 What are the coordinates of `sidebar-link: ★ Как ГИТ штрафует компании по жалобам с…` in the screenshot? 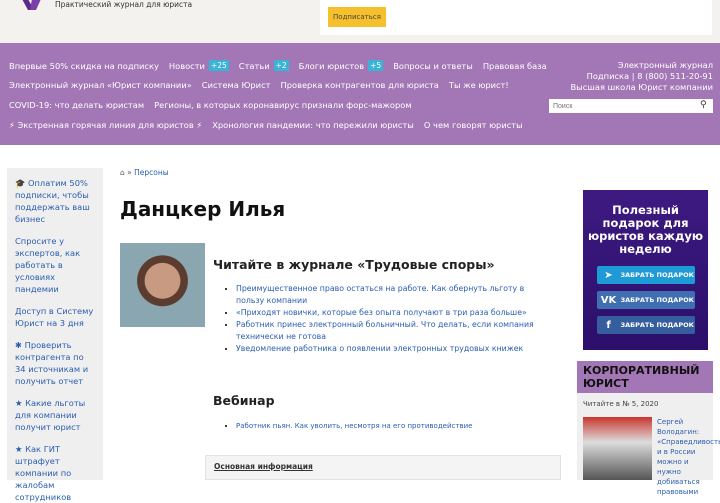 It's located at (55, 473).